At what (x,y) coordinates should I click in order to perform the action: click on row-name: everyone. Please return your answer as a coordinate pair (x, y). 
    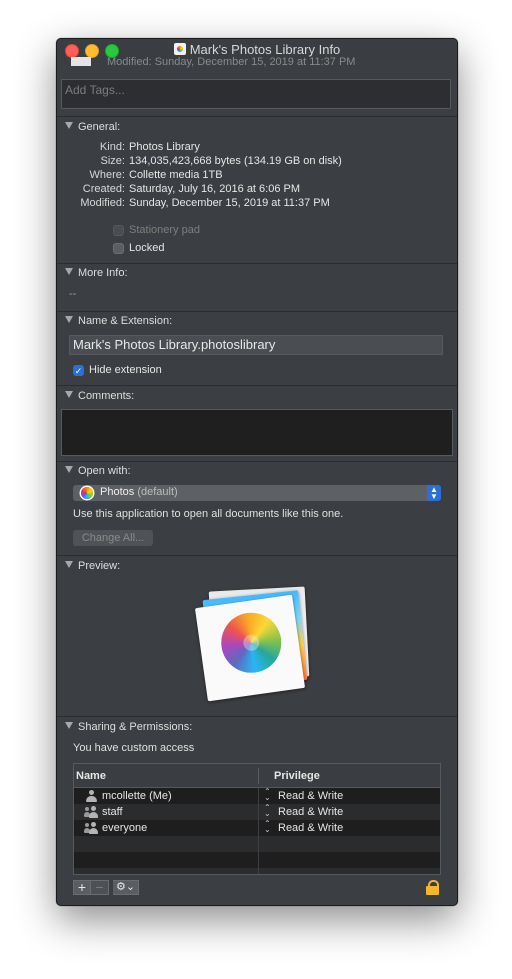
    Looking at the image, I should click on (125, 828).